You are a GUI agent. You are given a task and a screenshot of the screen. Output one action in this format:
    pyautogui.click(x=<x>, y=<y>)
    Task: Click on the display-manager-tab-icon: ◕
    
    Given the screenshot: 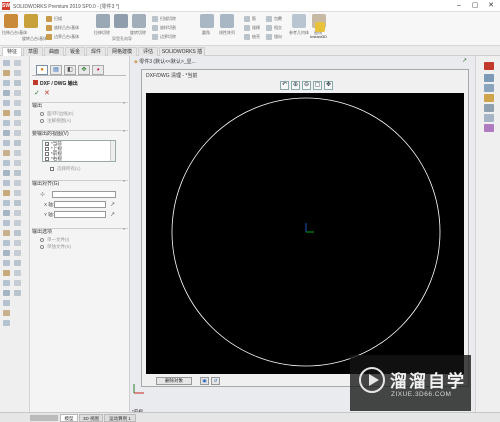 What is the action you would take?
    pyautogui.click(x=98, y=70)
    